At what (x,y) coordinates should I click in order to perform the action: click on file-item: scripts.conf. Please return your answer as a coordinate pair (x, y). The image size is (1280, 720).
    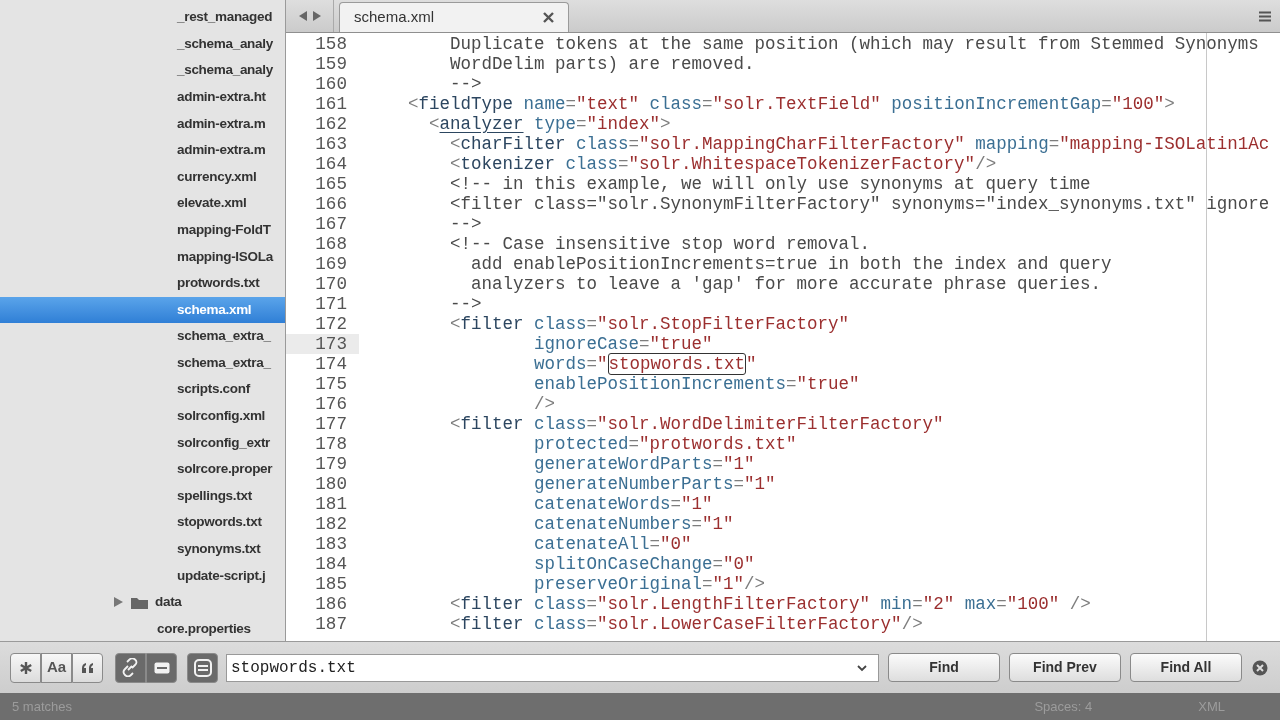
    Looking at the image, I should click on (142, 389).